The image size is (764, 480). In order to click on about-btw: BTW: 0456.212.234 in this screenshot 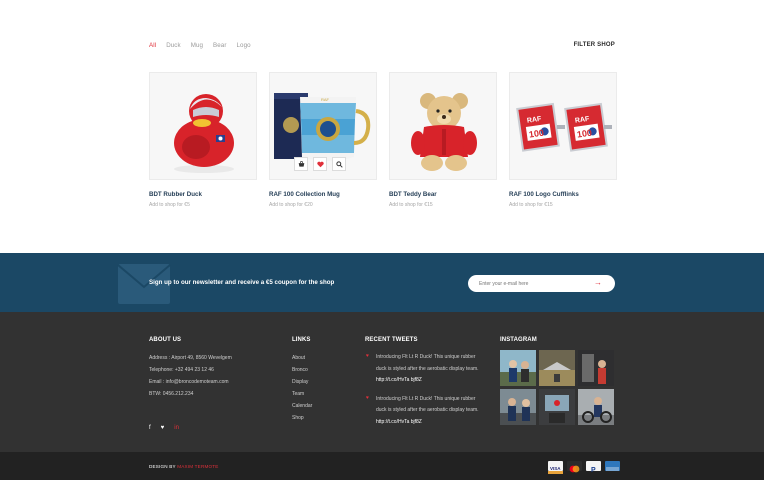, I will do `click(171, 394)`.